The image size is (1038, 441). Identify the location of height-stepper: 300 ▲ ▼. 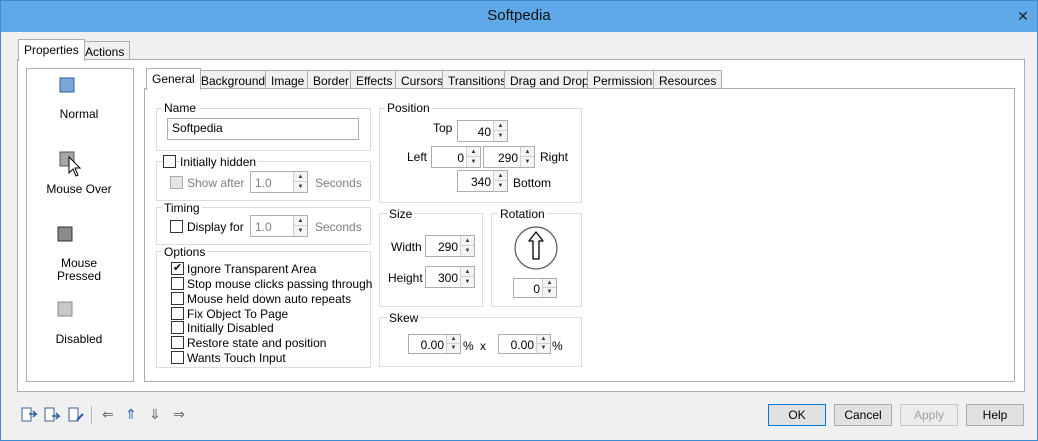
(450, 277).